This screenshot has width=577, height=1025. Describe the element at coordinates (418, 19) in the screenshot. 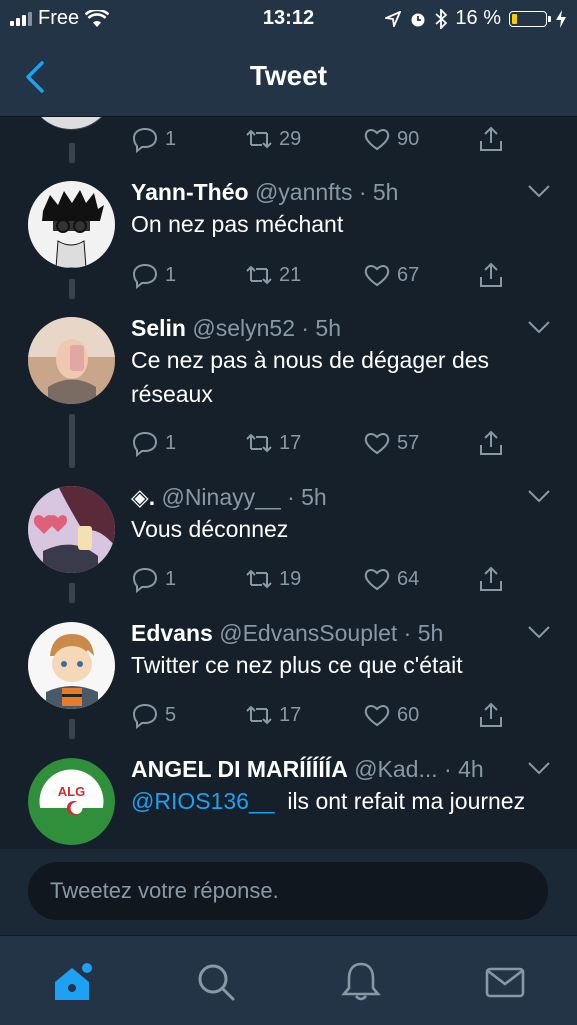

I see `alarm-icon` at that location.